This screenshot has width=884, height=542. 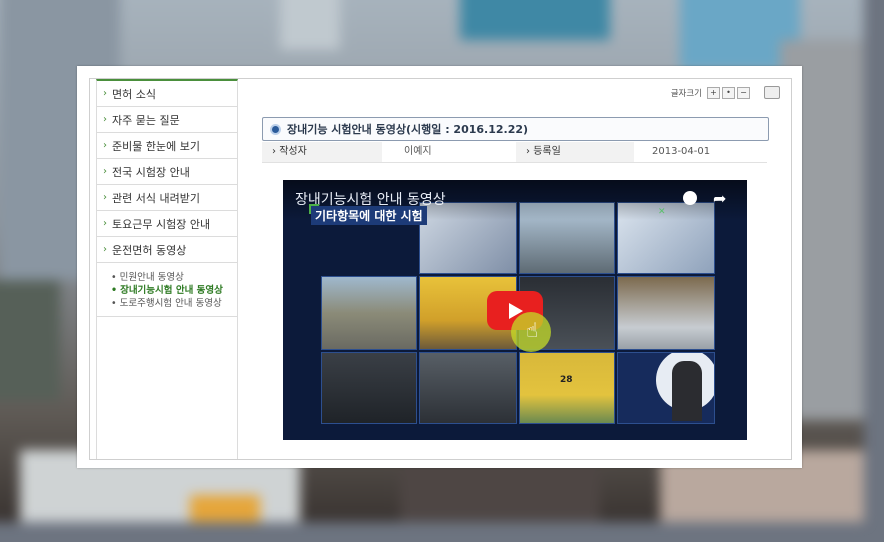 What do you see at coordinates (772, 92) in the screenshot?
I see `print-icon` at bounding box center [772, 92].